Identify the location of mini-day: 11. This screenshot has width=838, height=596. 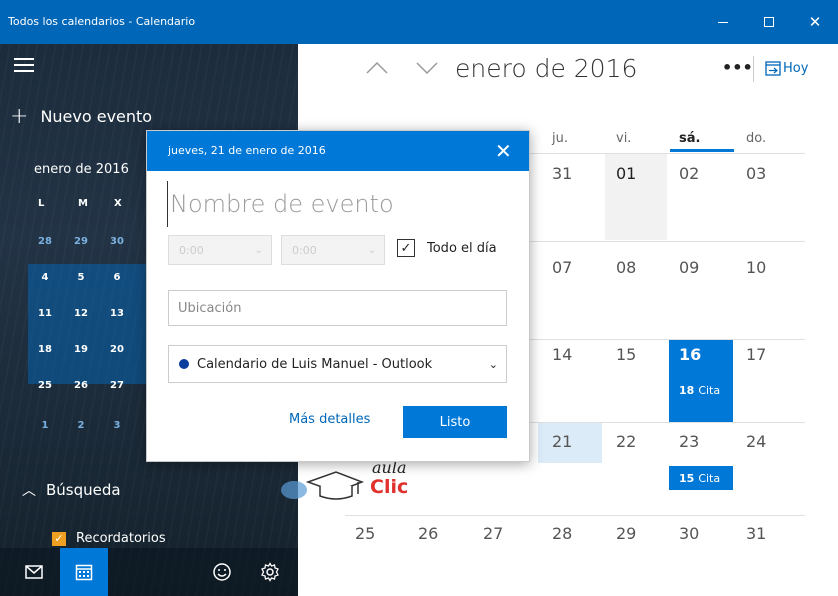
(45, 313).